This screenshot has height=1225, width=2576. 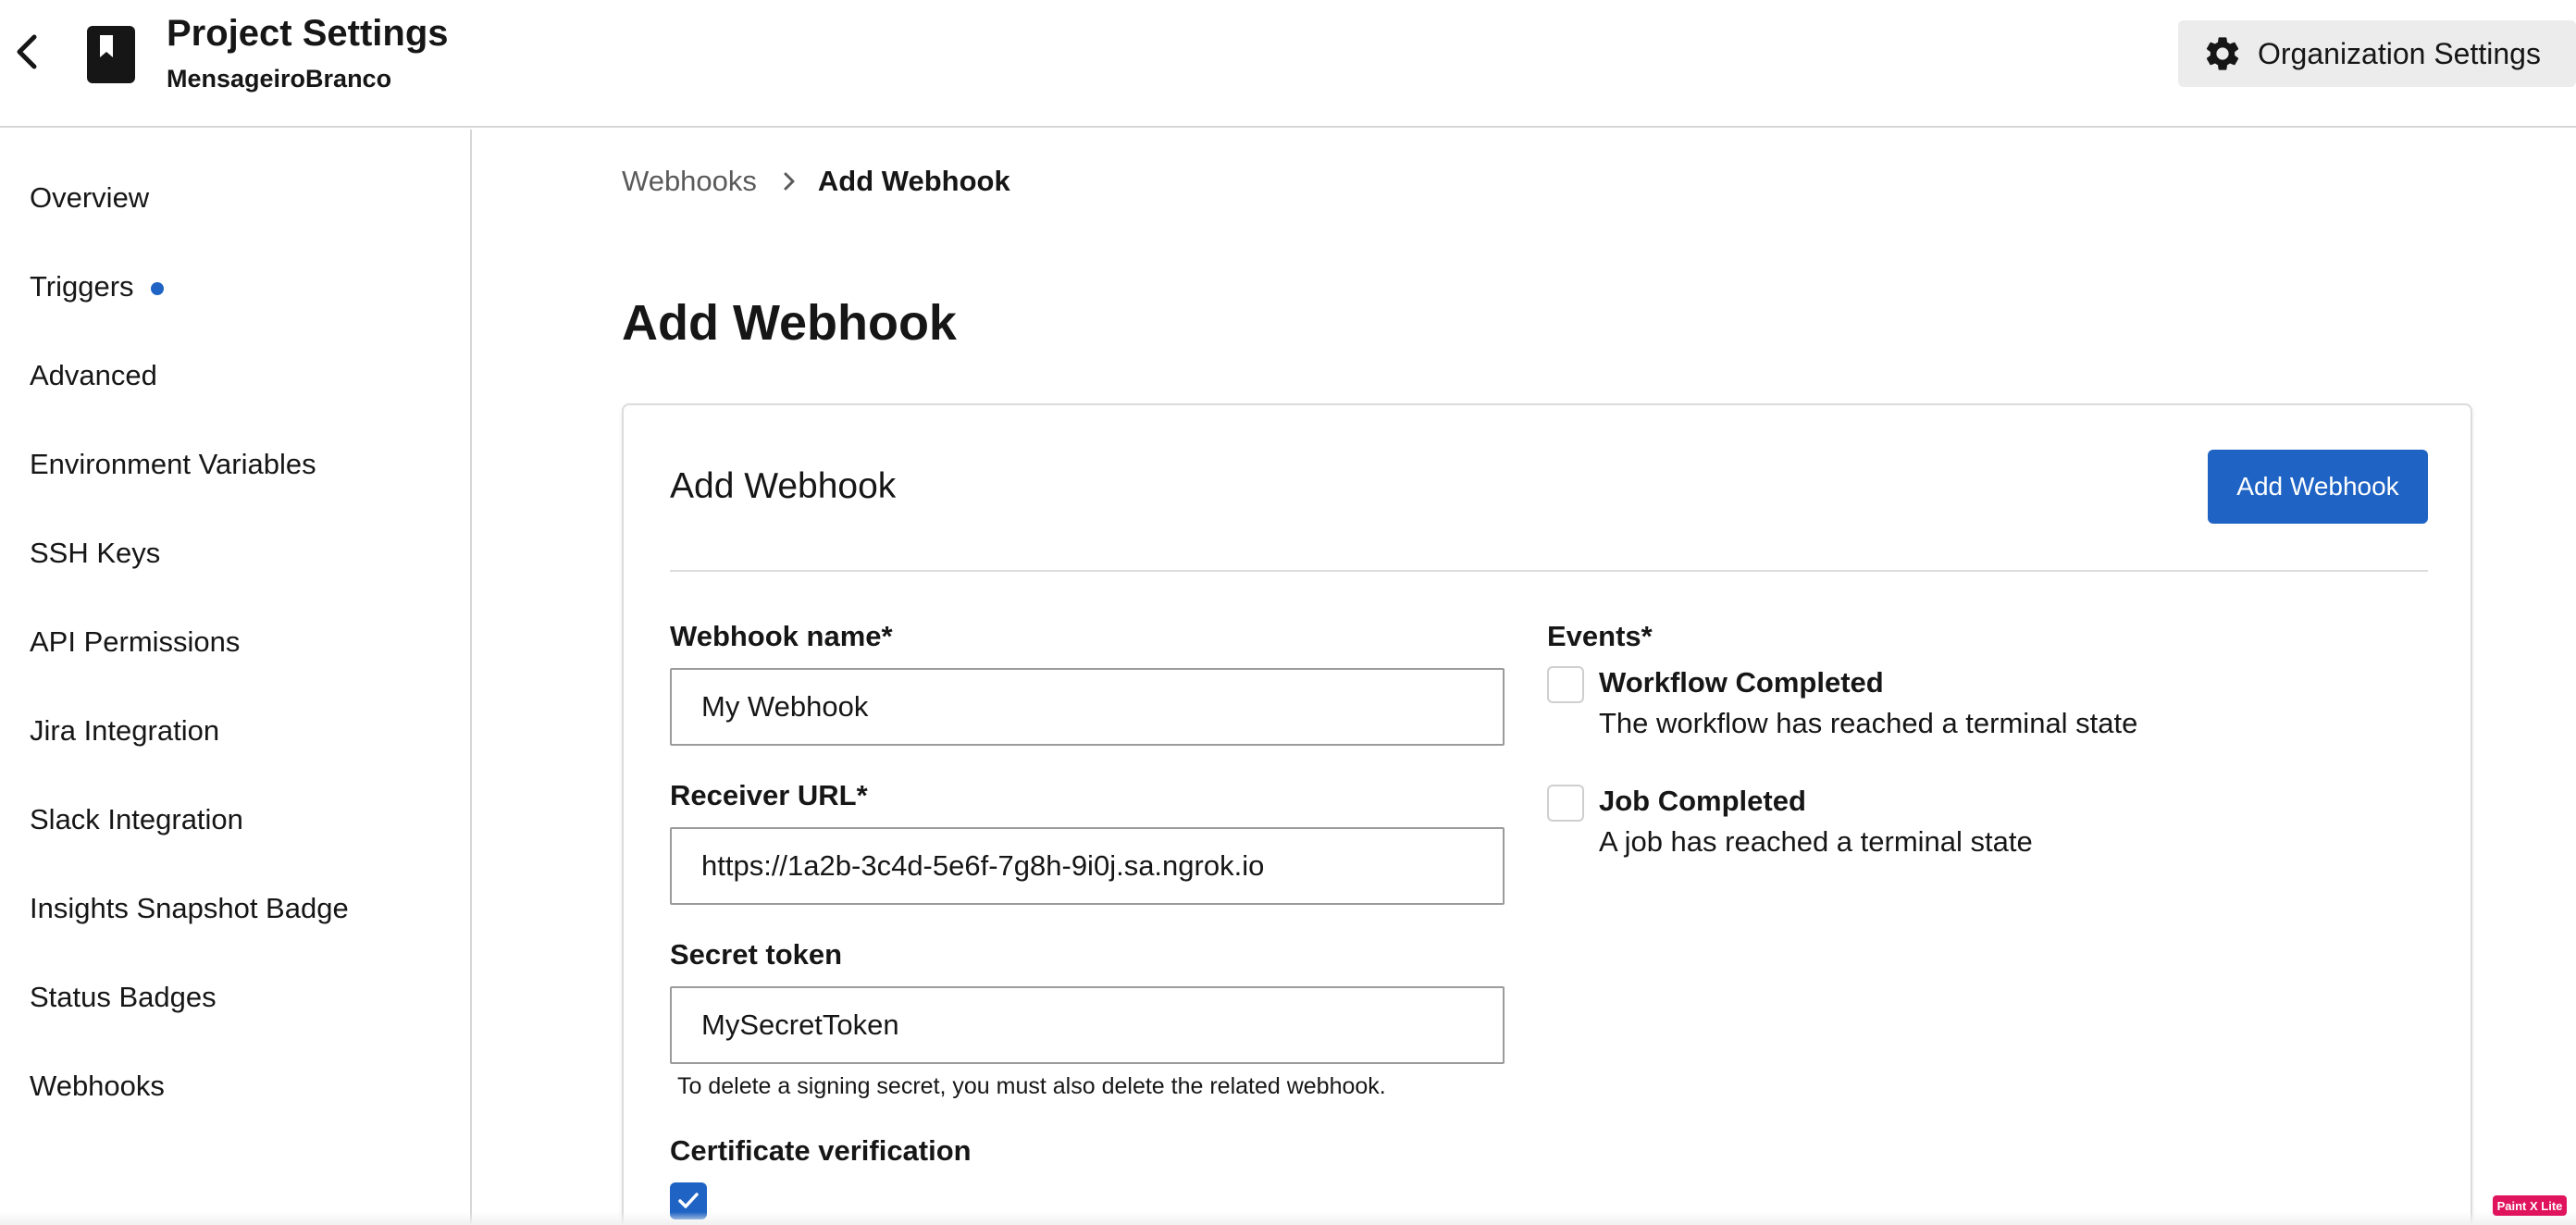 I want to click on sidebar-item-overview: Overview, so click(x=89, y=198).